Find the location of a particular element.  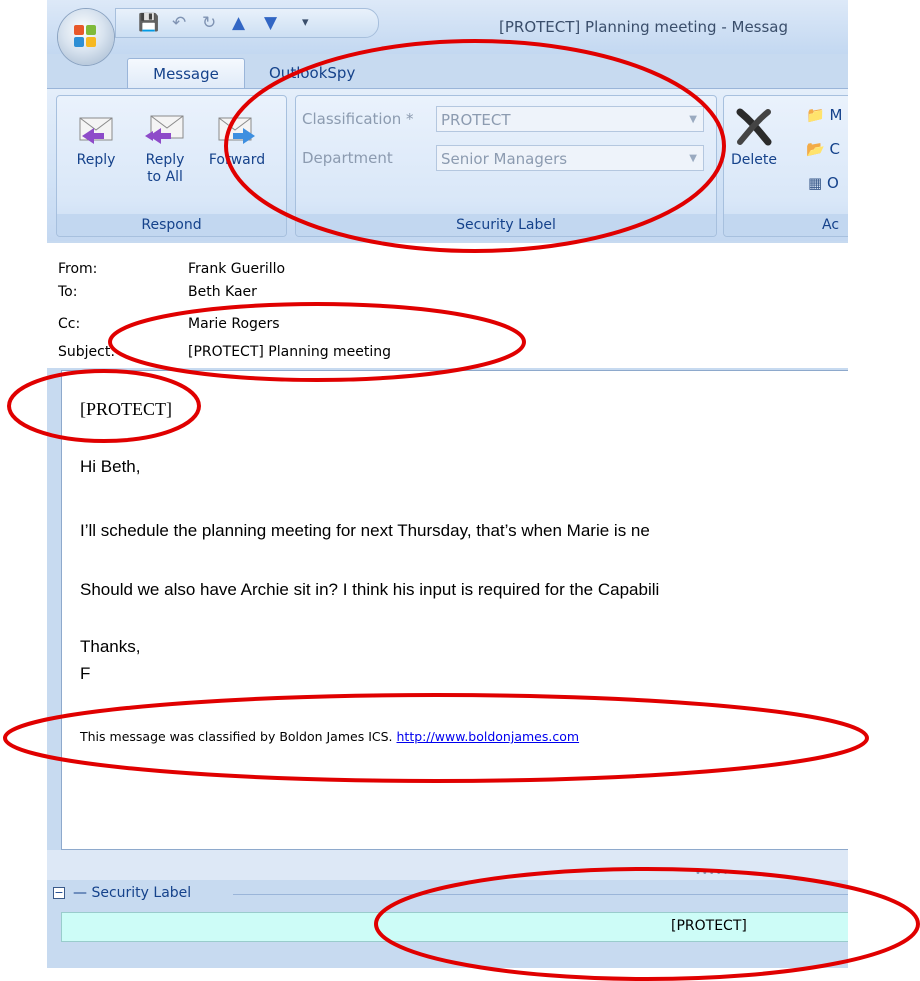

office-button is located at coordinates (86, 37).